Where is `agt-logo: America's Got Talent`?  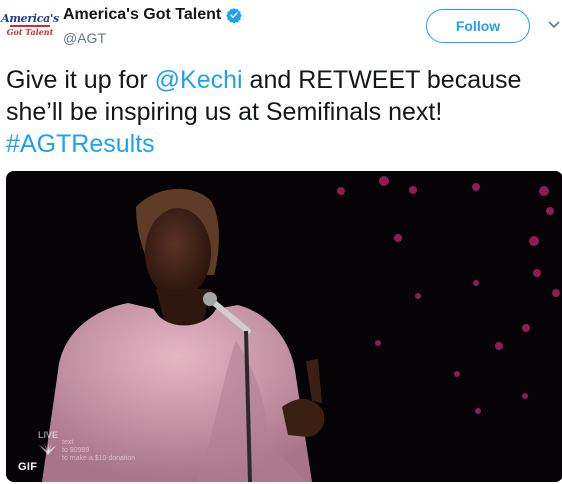 agt-logo: America's Got Talent is located at coordinates (30, 24).